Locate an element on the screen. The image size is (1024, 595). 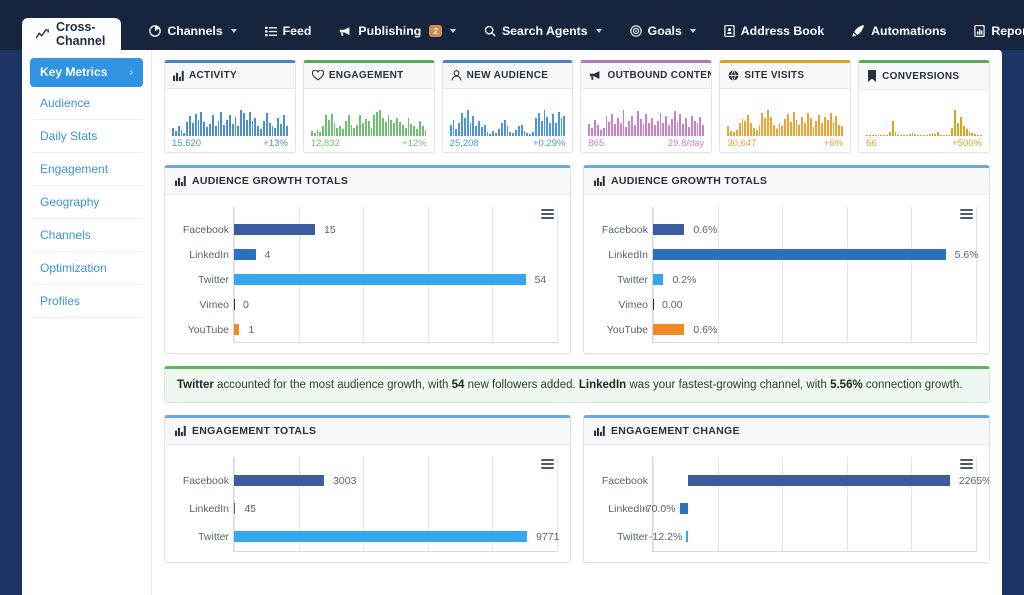
nav-item-goals: Goals is located at coordinates (663, 31).